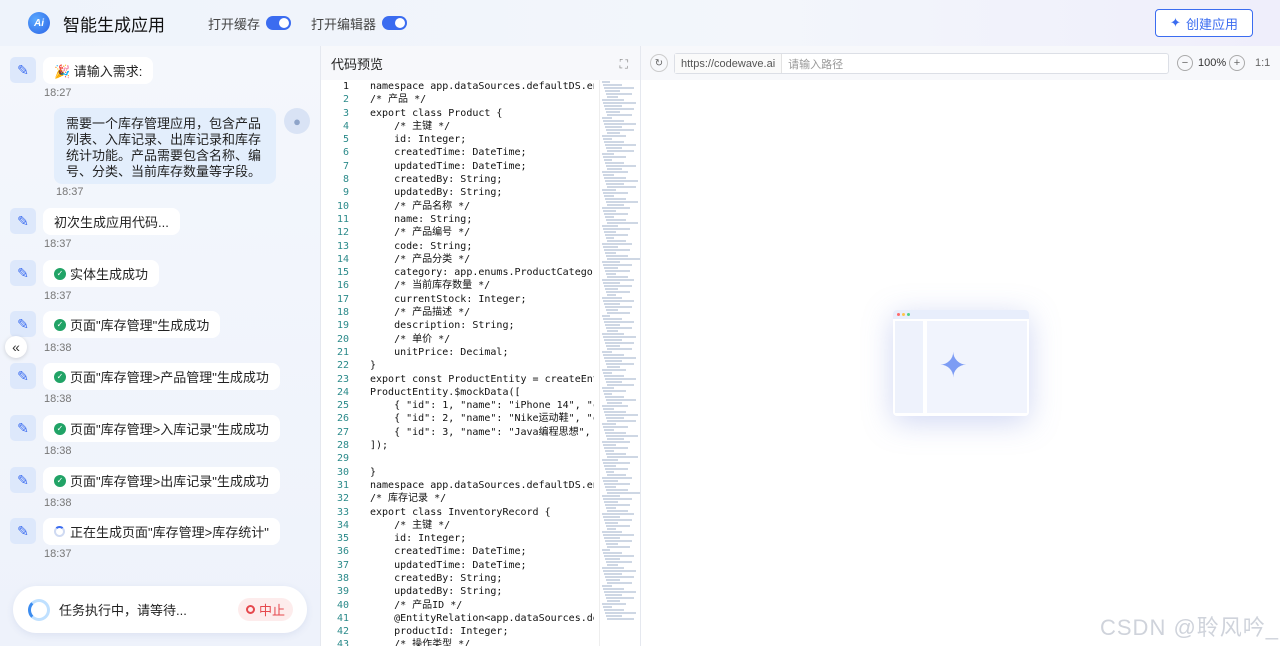 The height and width of the screenshot is (646, 1280). What do you see at coordinates (342, 233) in the screenshot?
I see `line-number: 12` at bounding box center [342, 233].